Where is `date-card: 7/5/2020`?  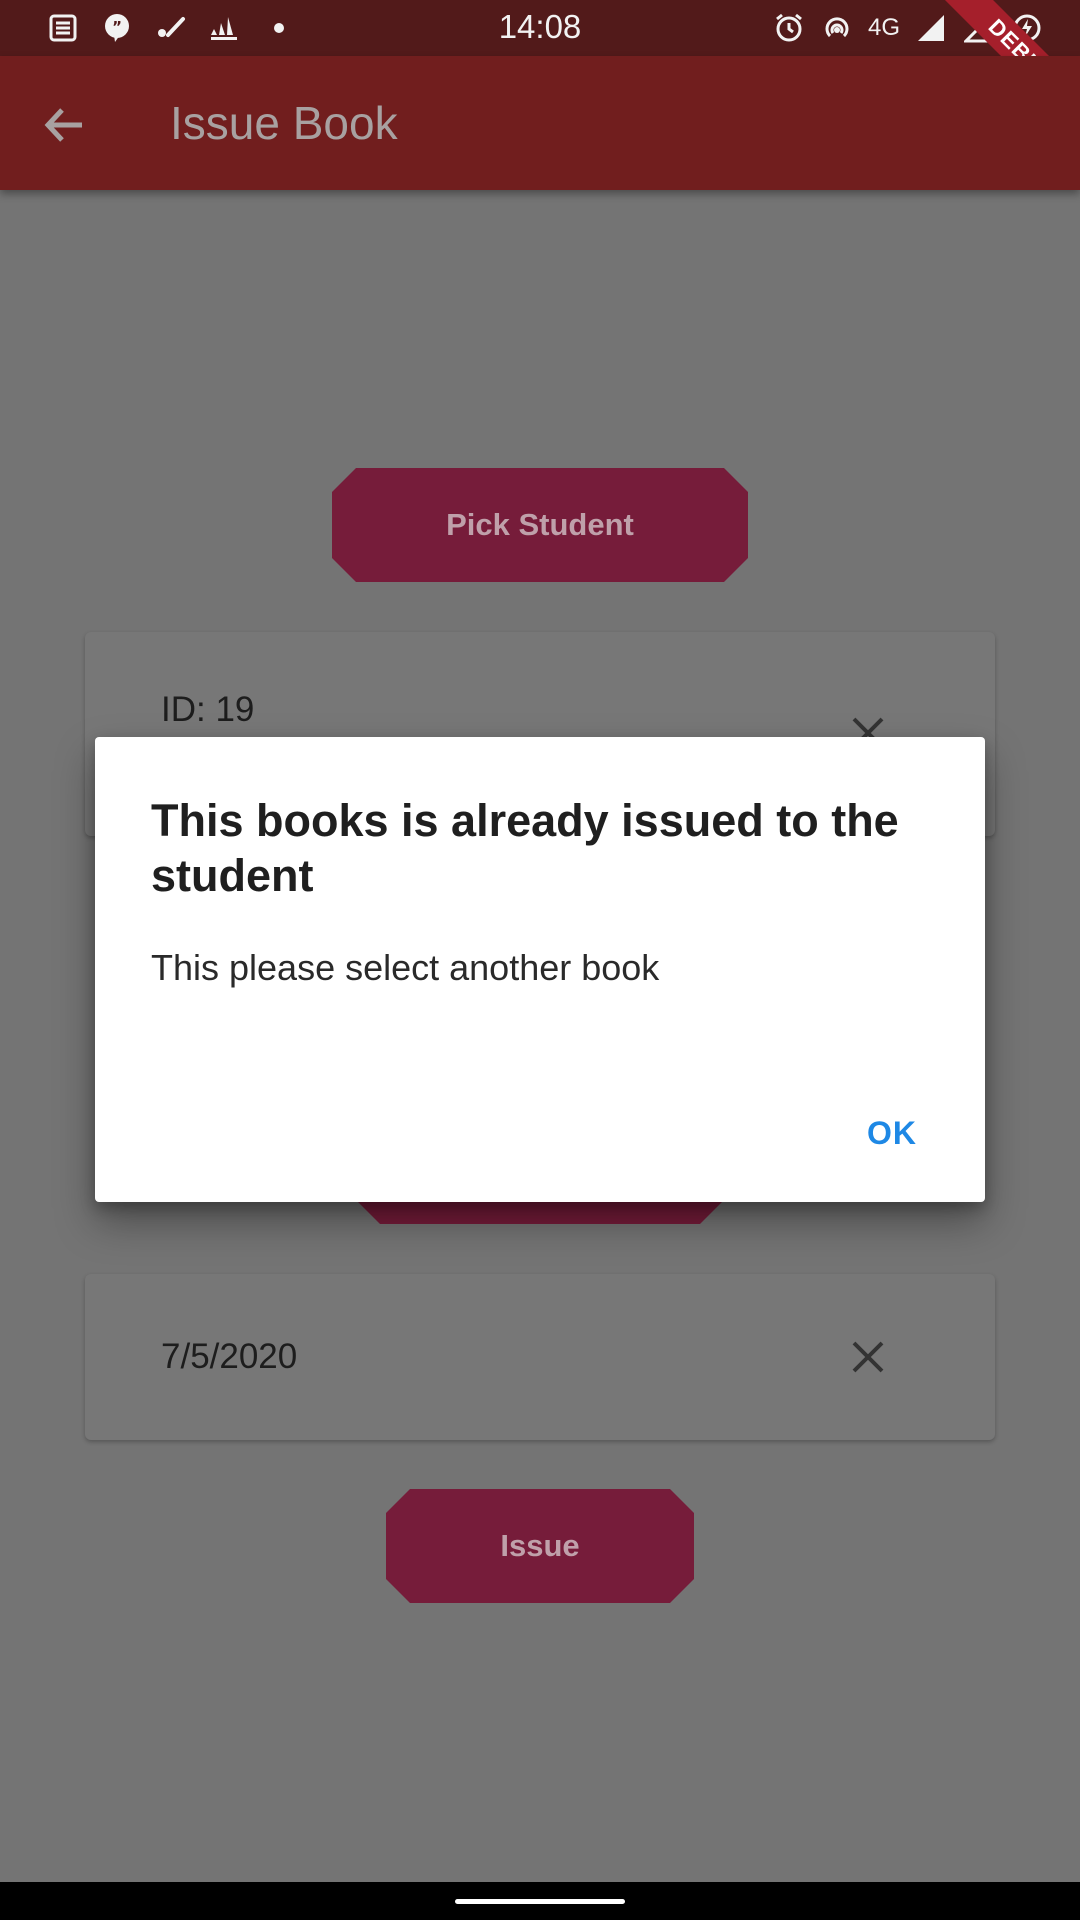 date-card: 7/5/2020 is located at coordinates (540, 1357).